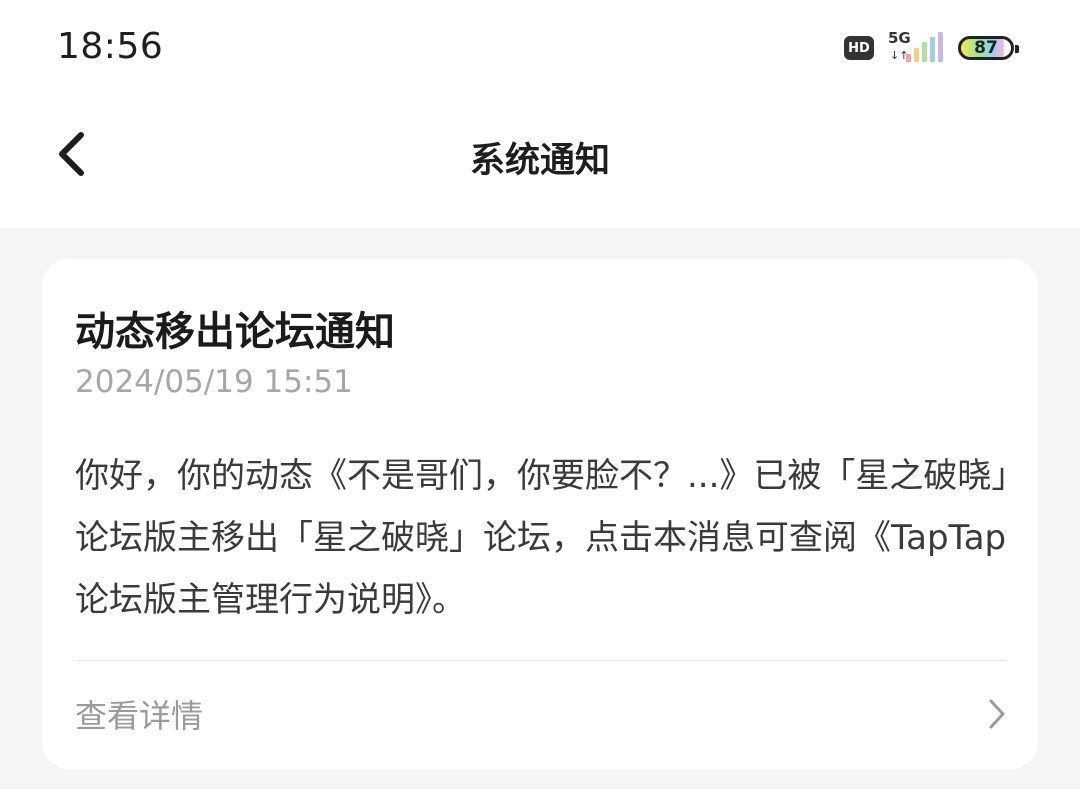 The height and width of the screenshot is (789, 1080). Describe the element at coordinates (541, 660) in the screenshot. I see `divider` at that location.